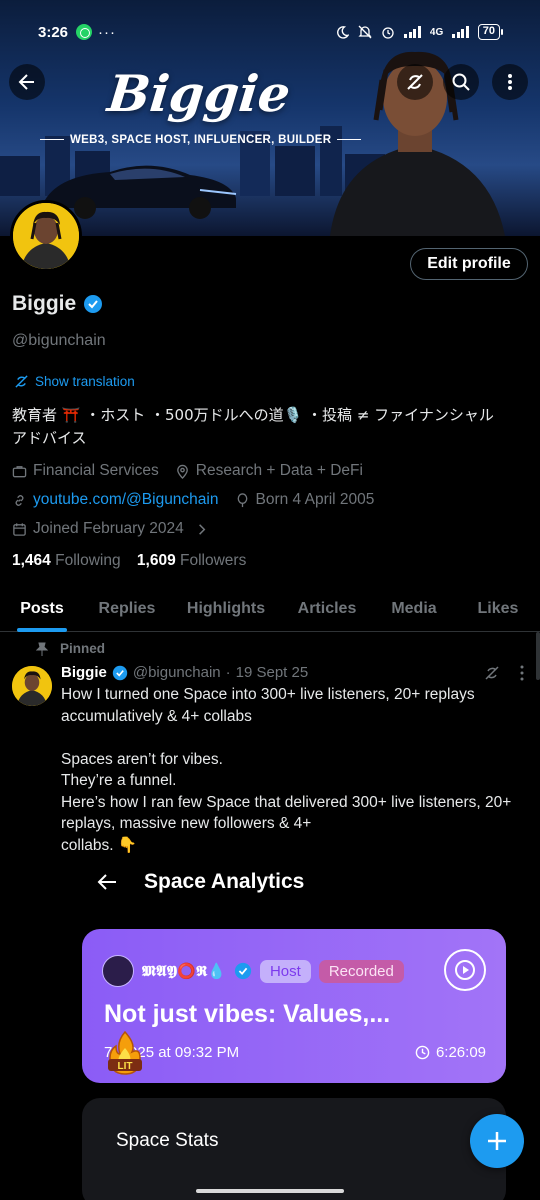 The width and height of the screenshot is (540, 1200). I want to click on pinned-indicator: Pinned, so click(70, 648).